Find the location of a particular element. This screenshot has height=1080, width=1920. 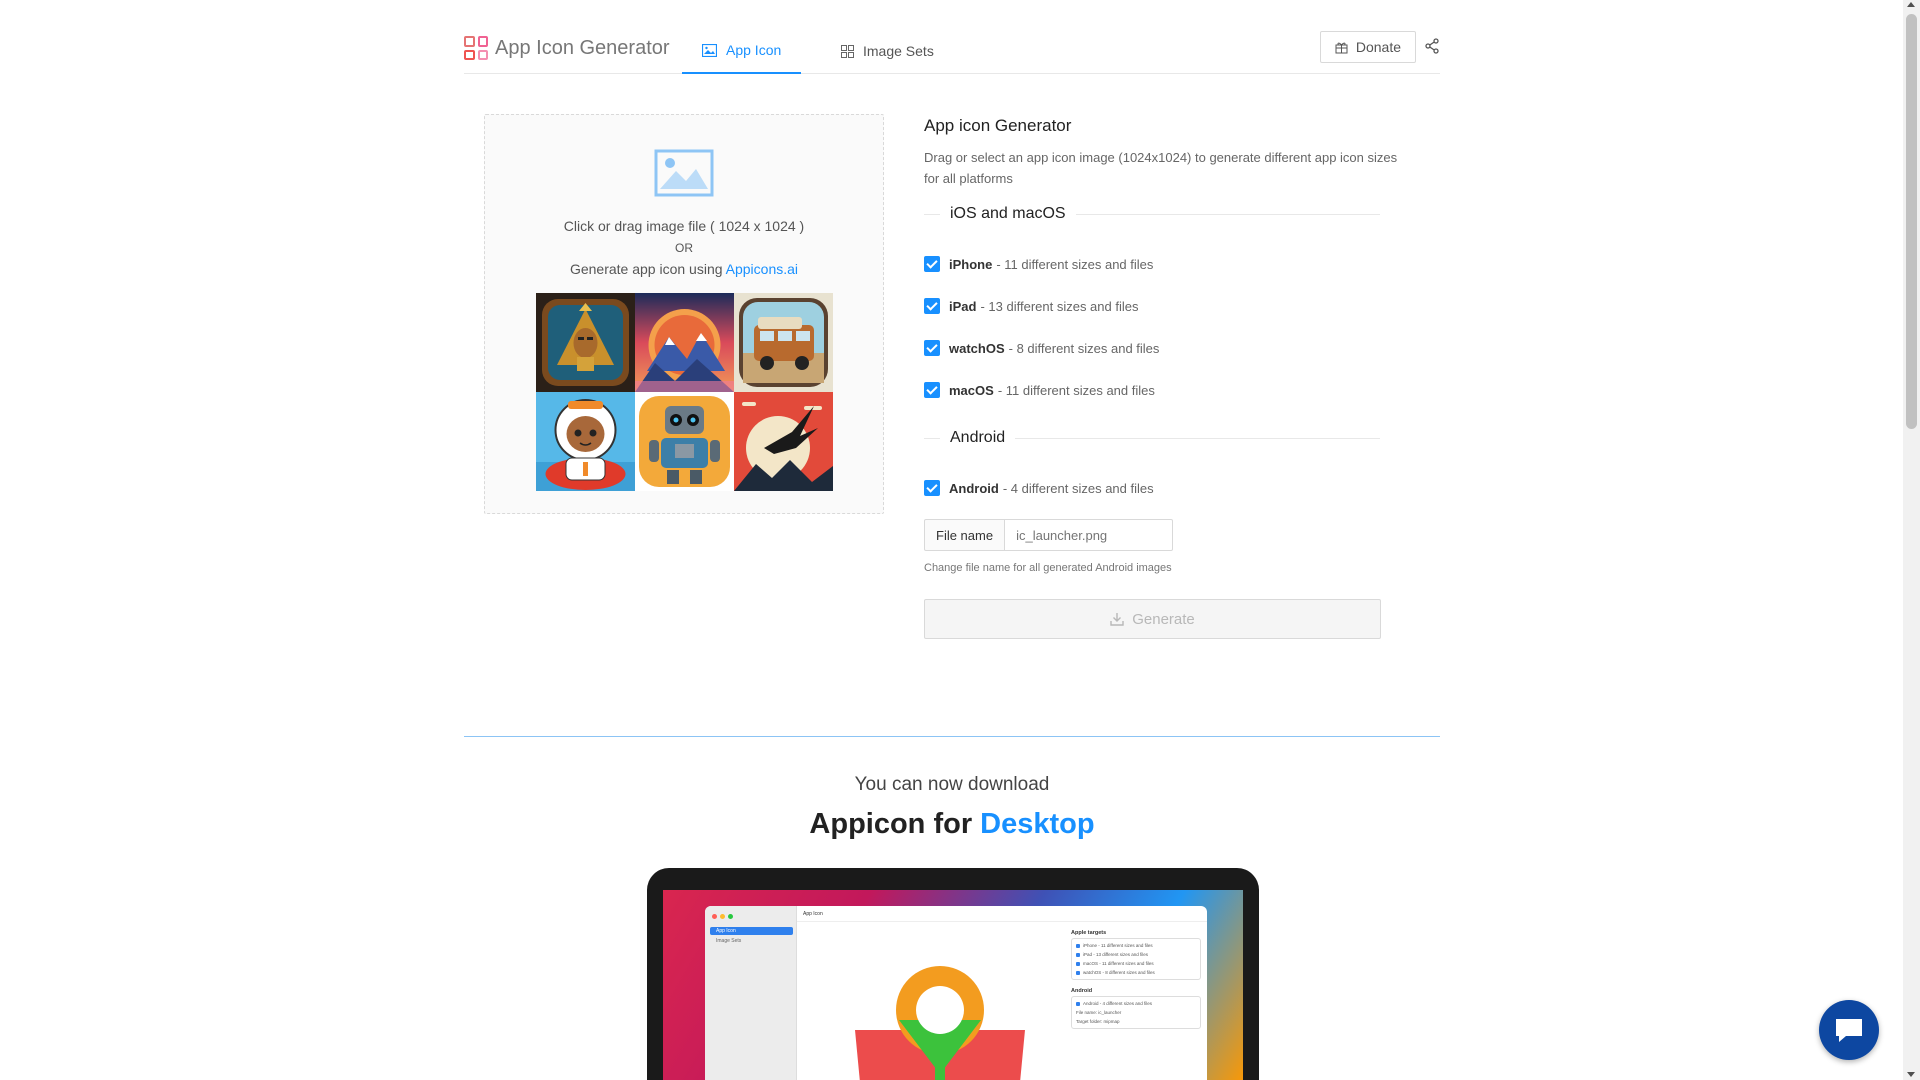

mockup-row: Target folder: mipmap is located at coordinates (1098, 1021).